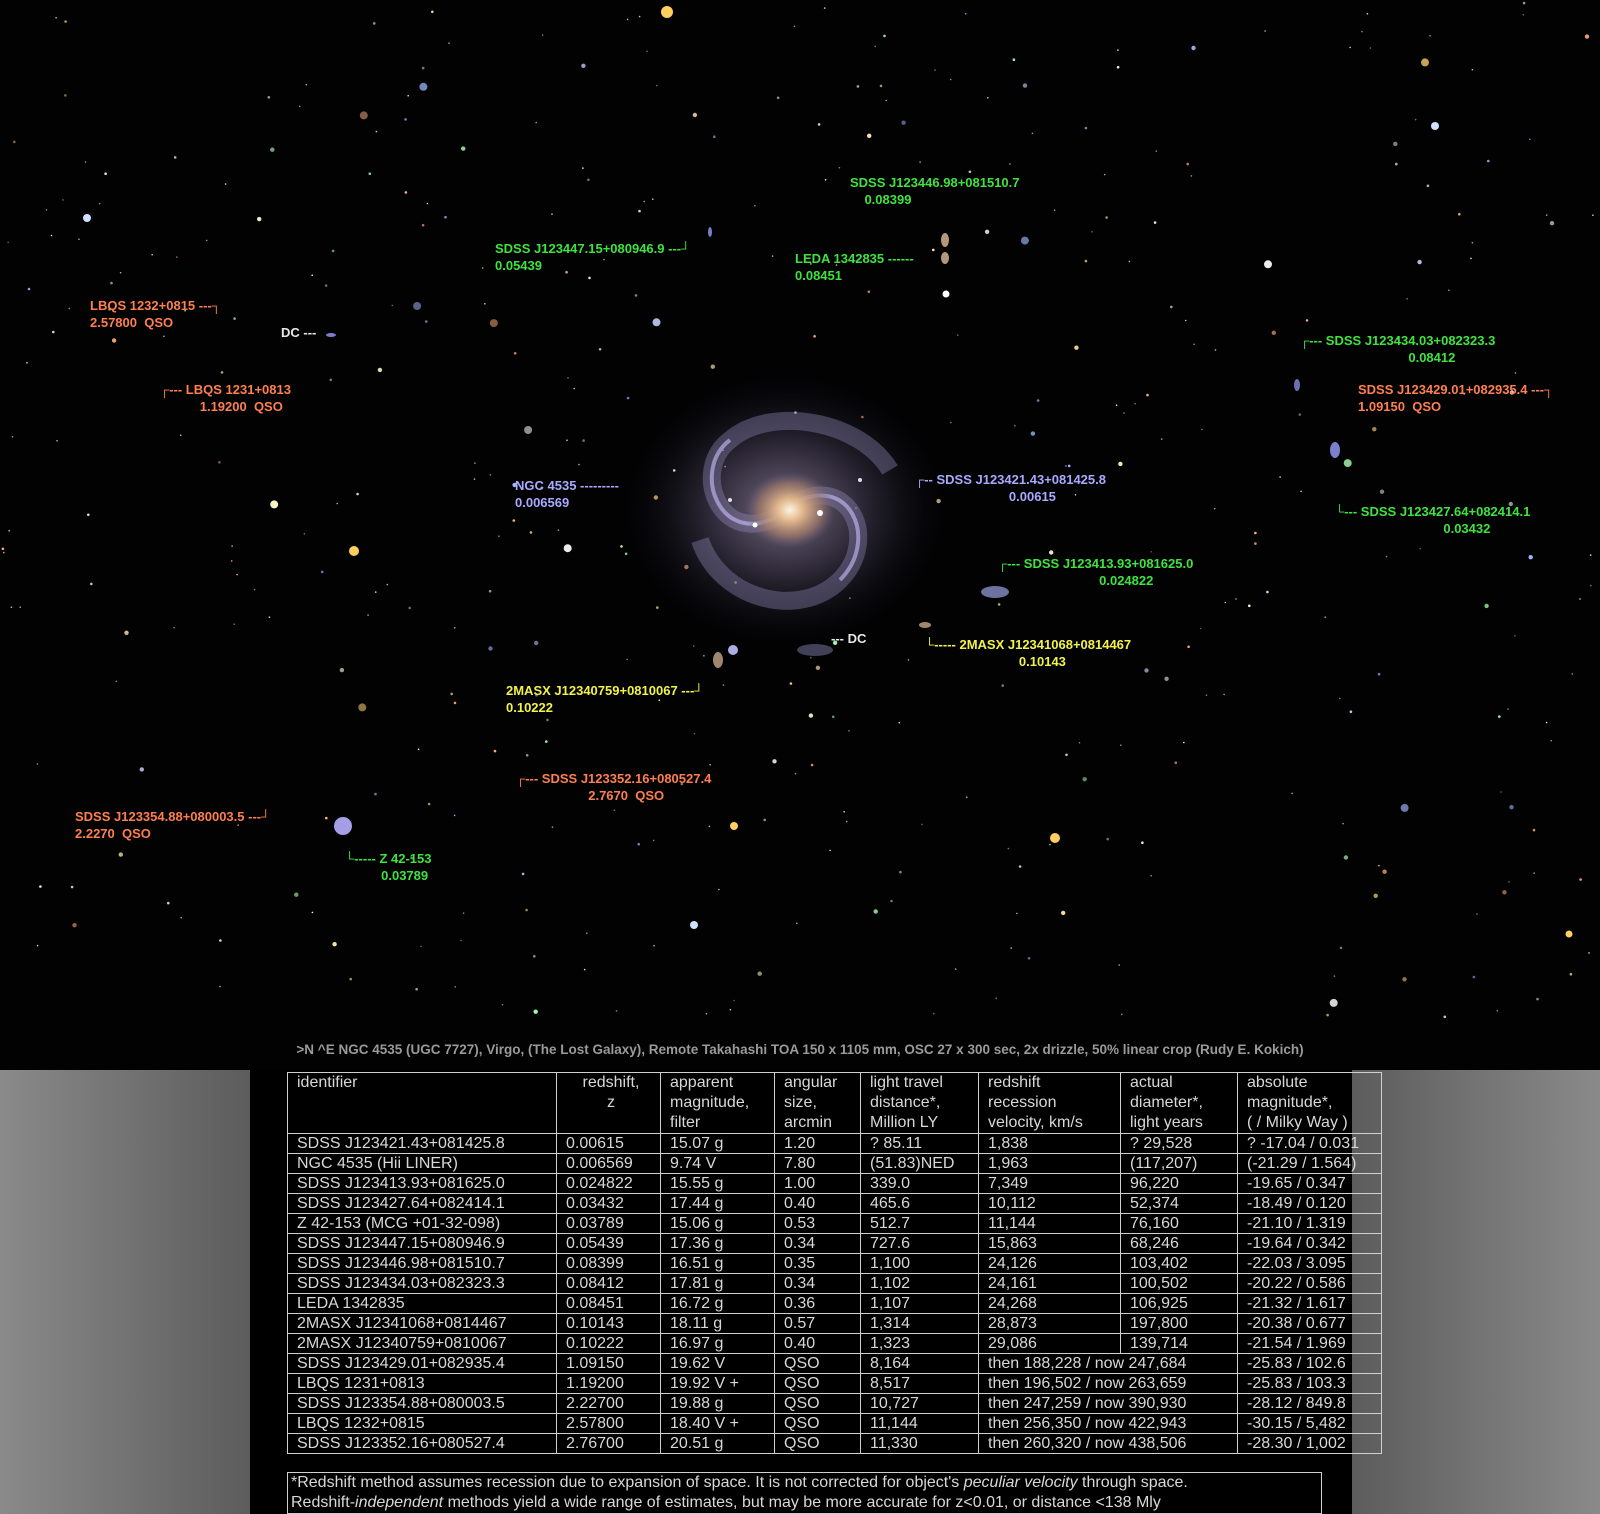  Describe the element at coordinates (1309, 1323) in the screenshot. I see `table-cell: -20.38 / 0.677` at that location.